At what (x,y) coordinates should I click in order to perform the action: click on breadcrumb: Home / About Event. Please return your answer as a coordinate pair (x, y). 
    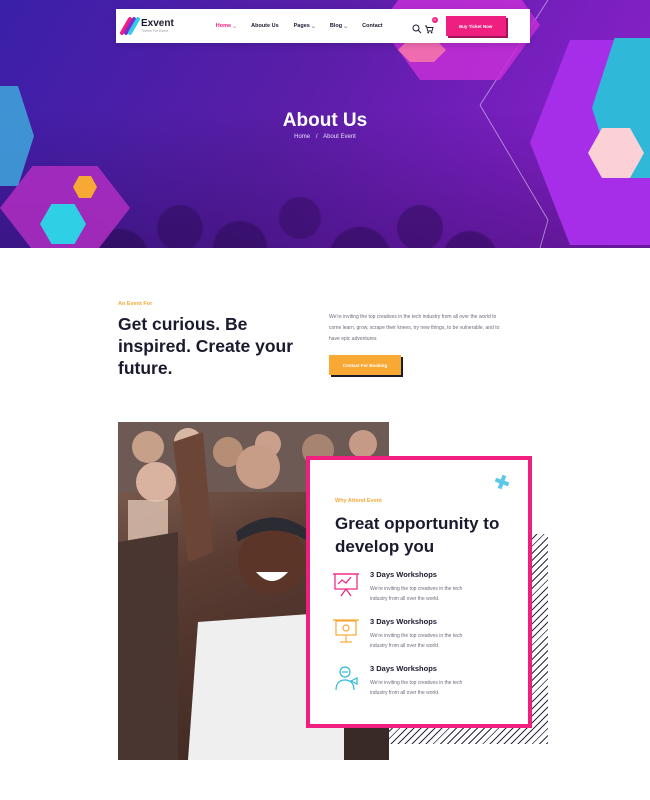
    Looking at the image, I should click on (325, 137).